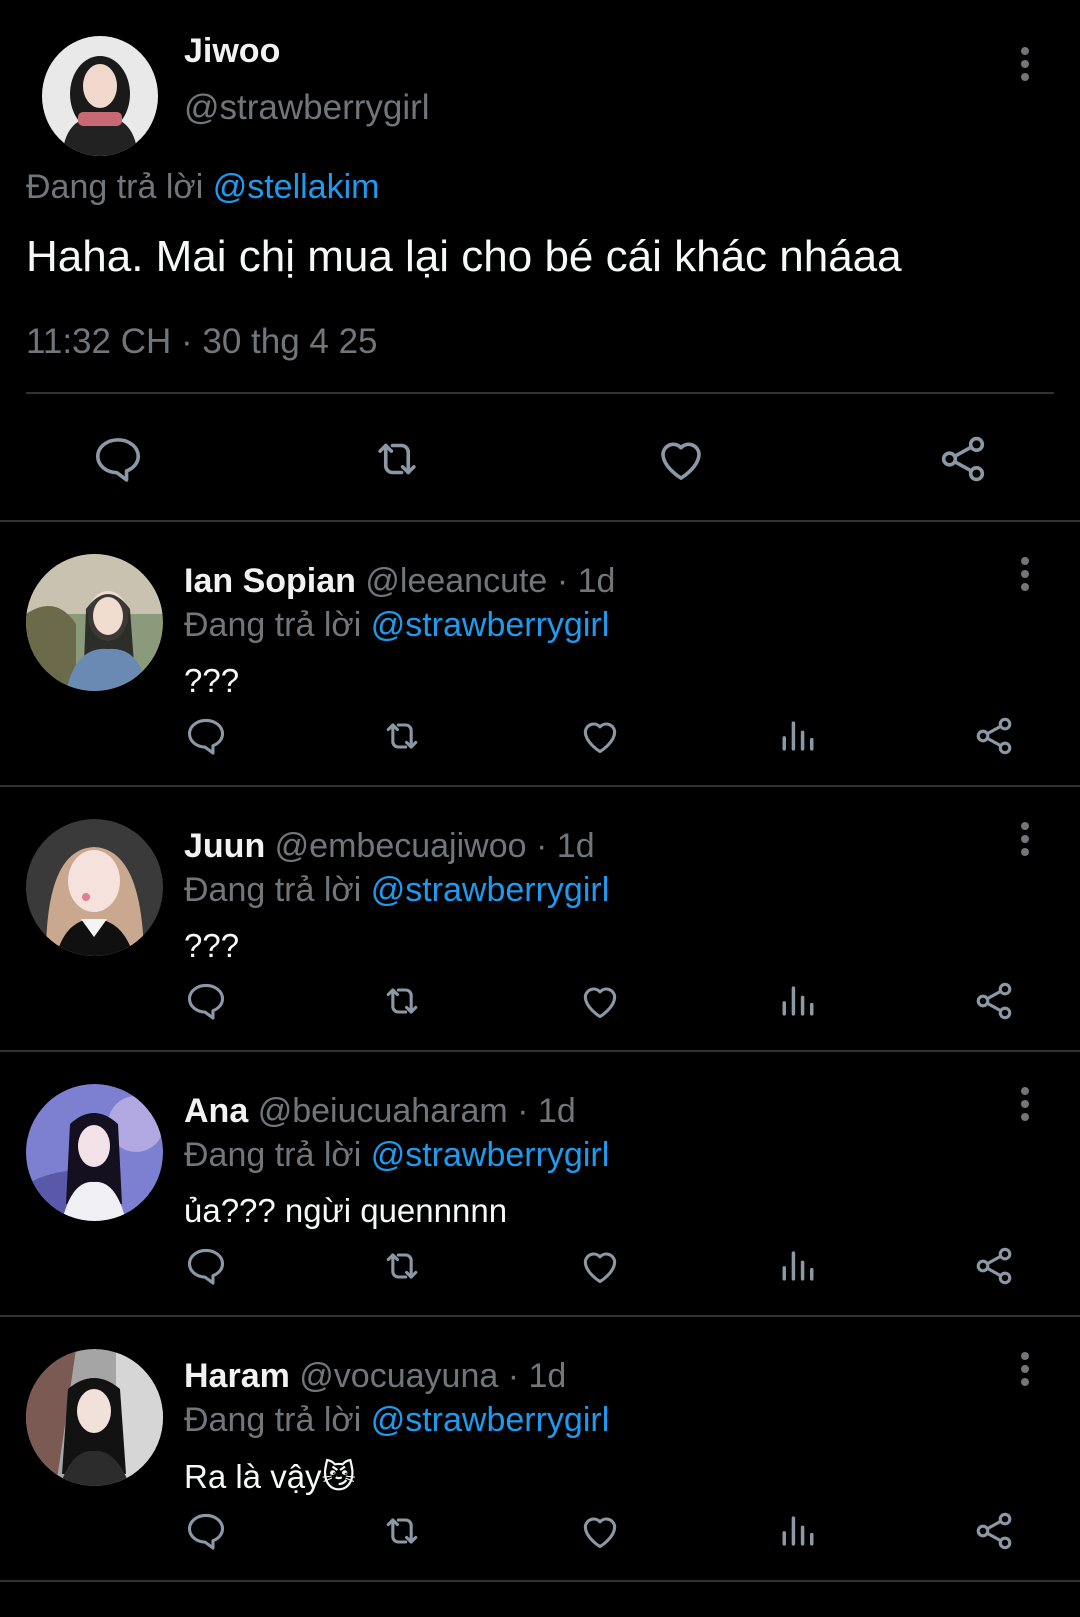 This screenshot has height=1617, width=1080. What do you see at coordinates (296, 187) in the screenshot?
I see `mention-link: @stellakim` at bounding box center [296, 187].